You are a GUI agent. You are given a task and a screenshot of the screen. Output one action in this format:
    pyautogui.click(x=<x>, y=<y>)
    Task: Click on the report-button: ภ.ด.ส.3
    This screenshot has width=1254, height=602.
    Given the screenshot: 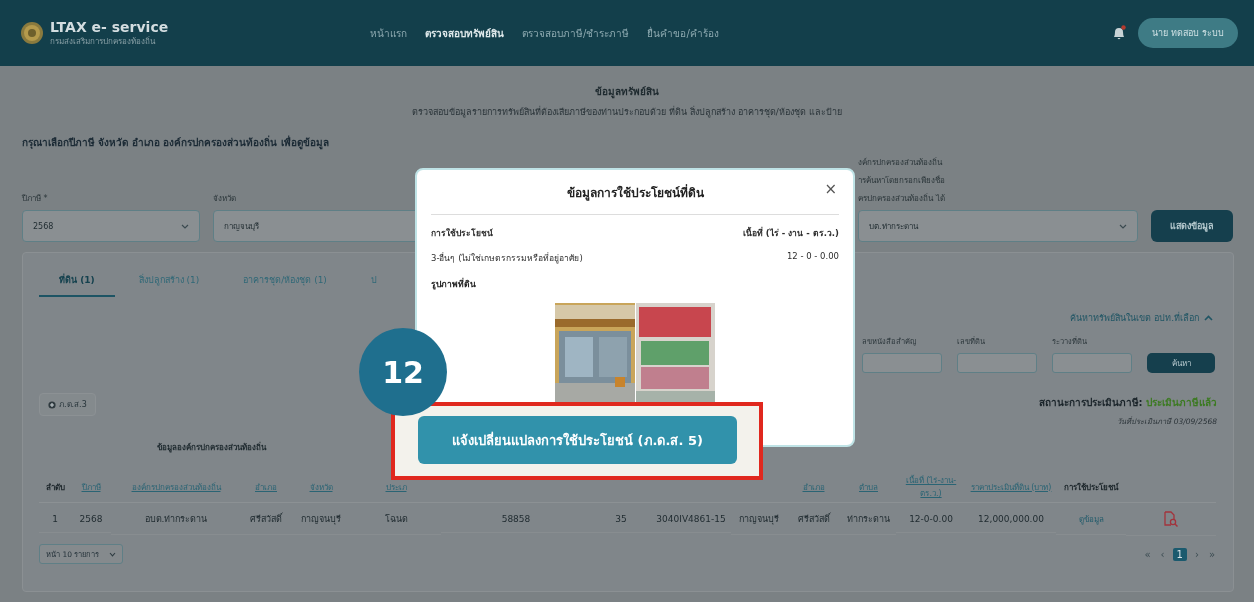 What is the action you would take?
    pyautogui.click(x=67, y=404)
    